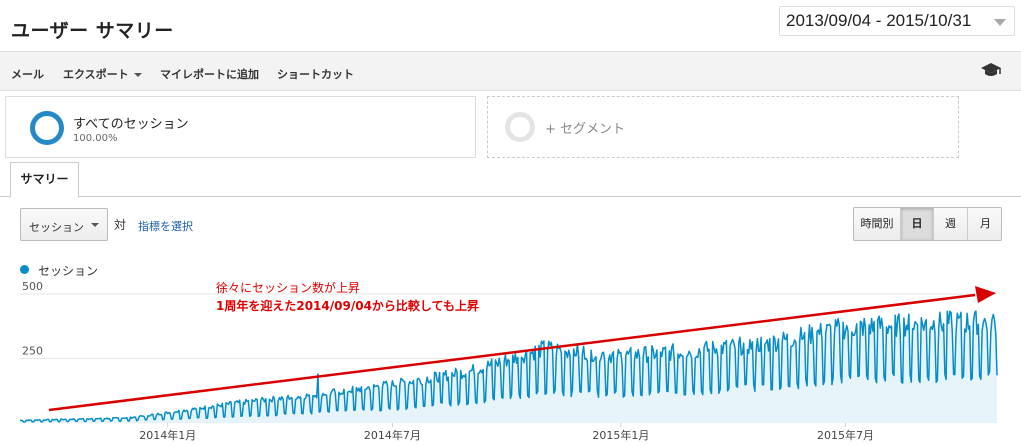  I want to click on export-label: エクスポート, so click(96, 74).